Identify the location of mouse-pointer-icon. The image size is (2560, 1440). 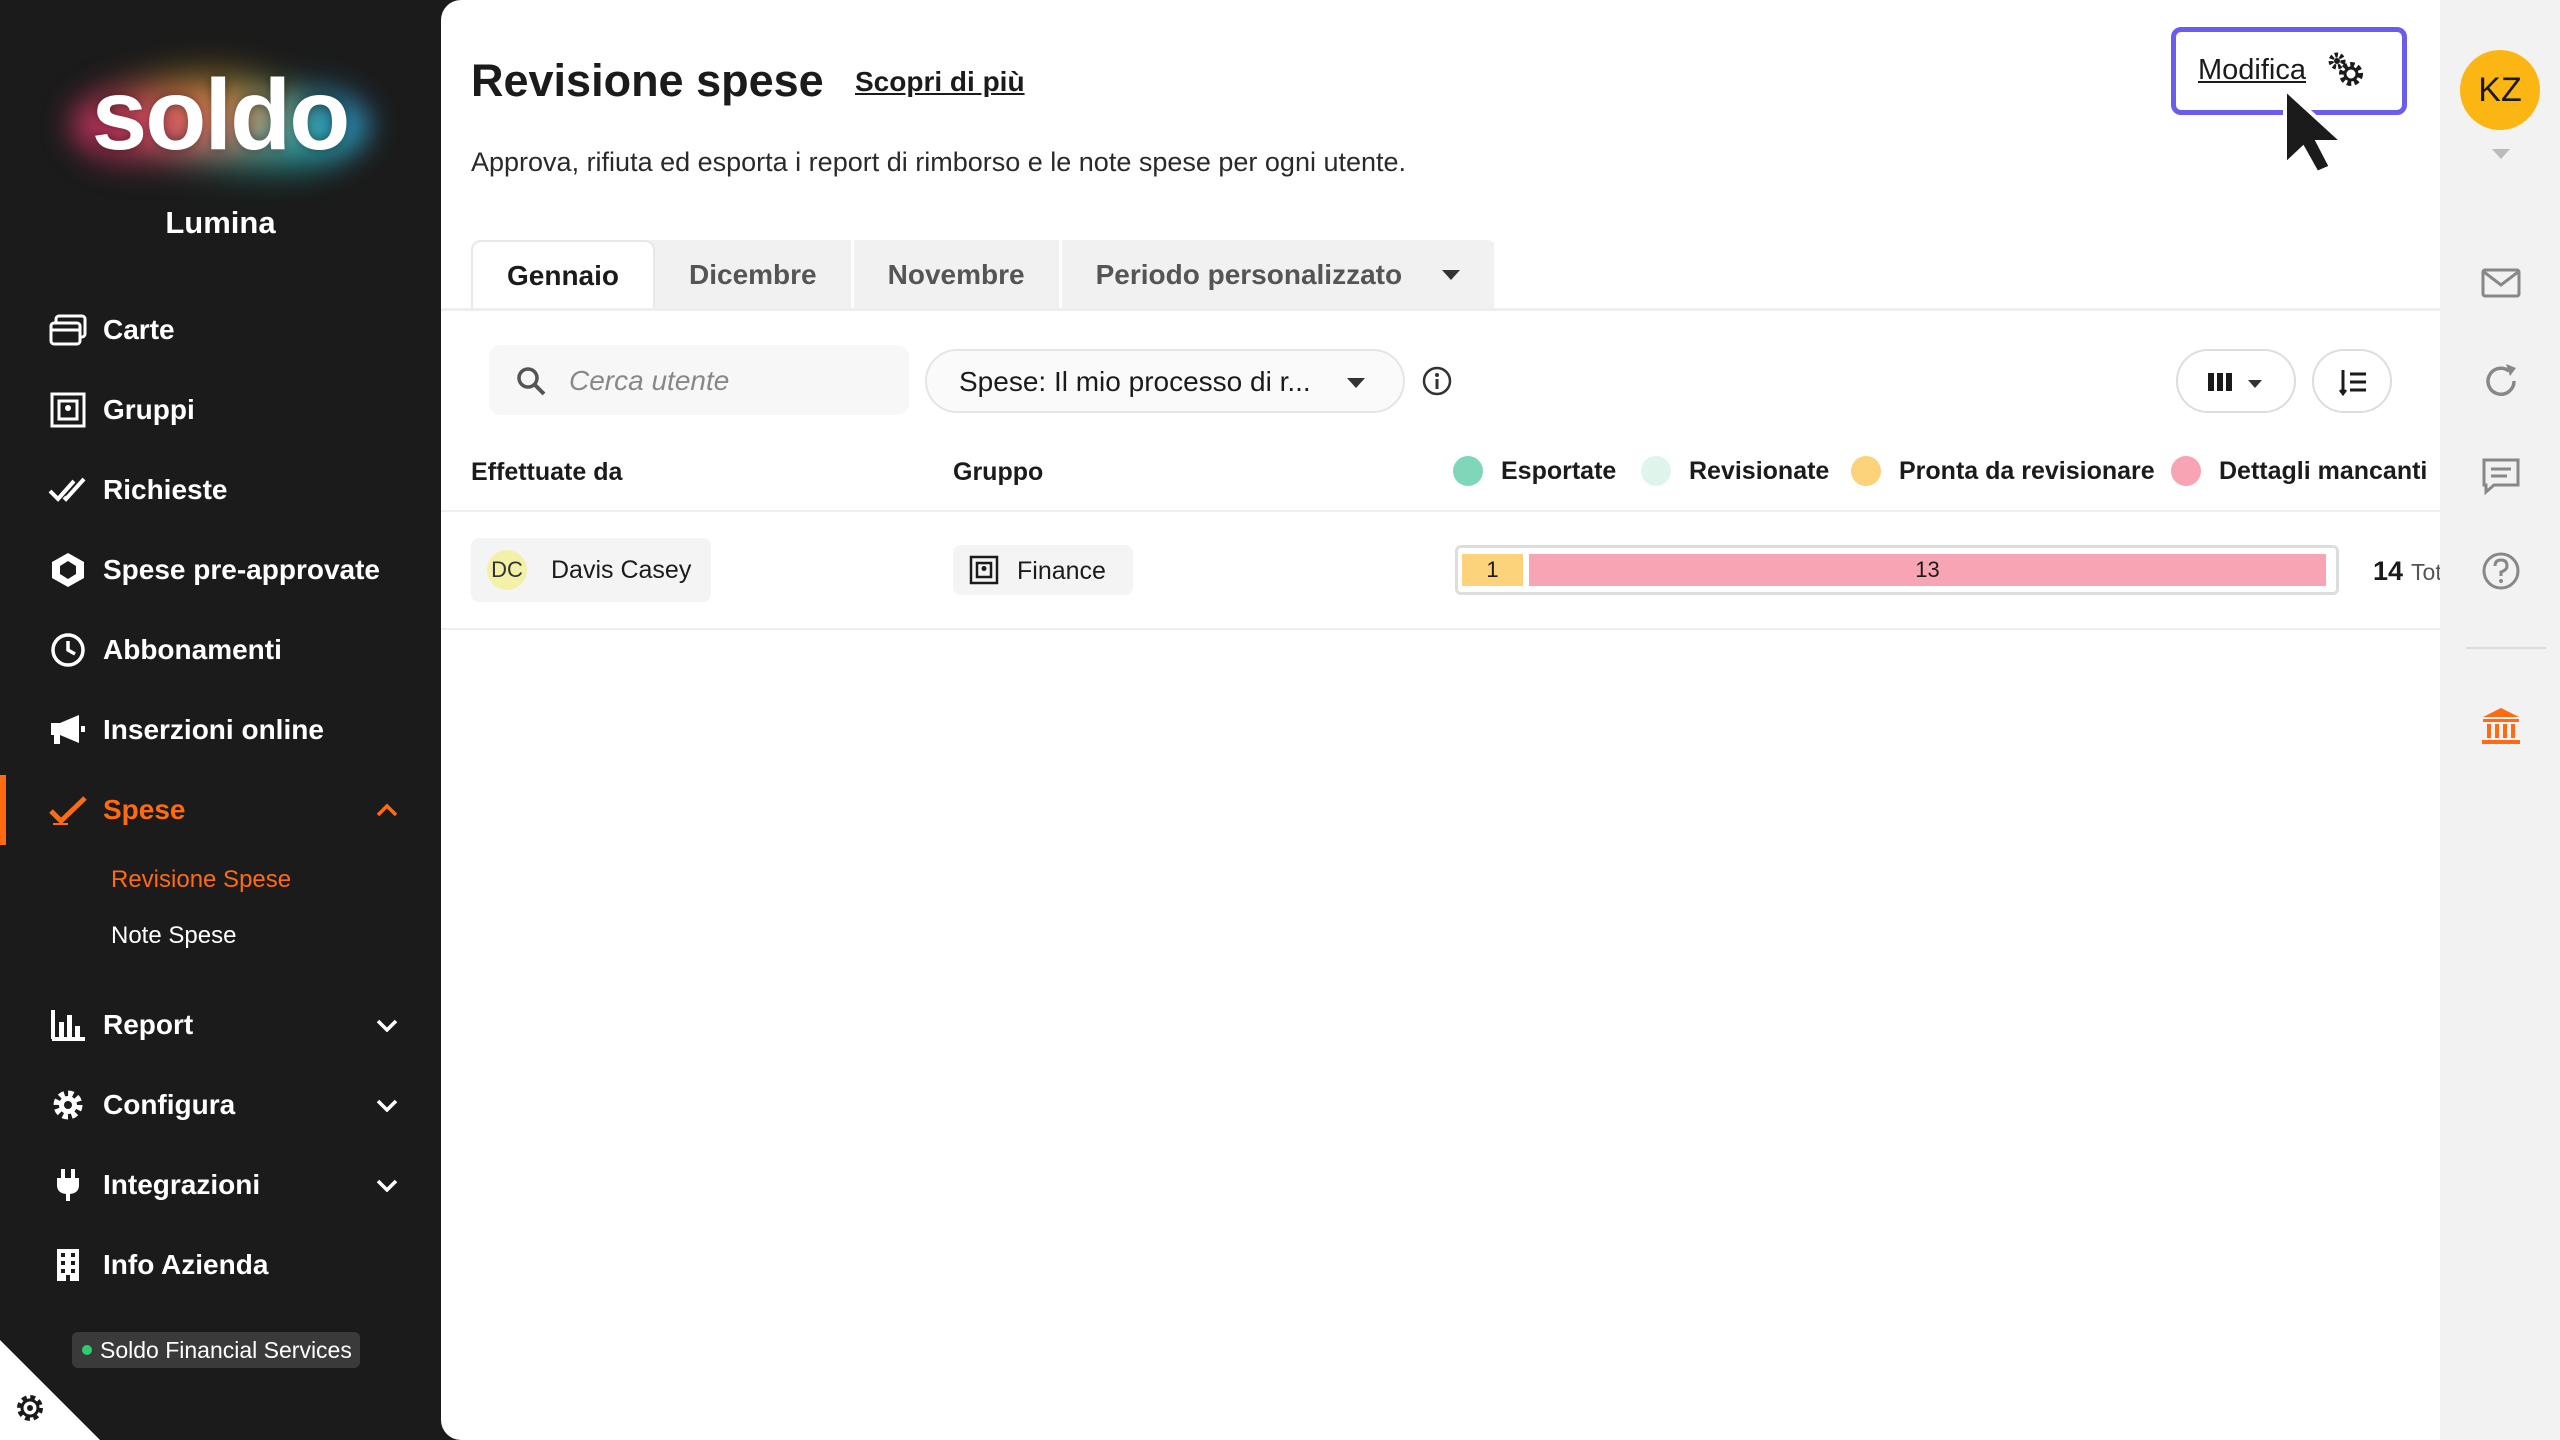
(2316, 130).